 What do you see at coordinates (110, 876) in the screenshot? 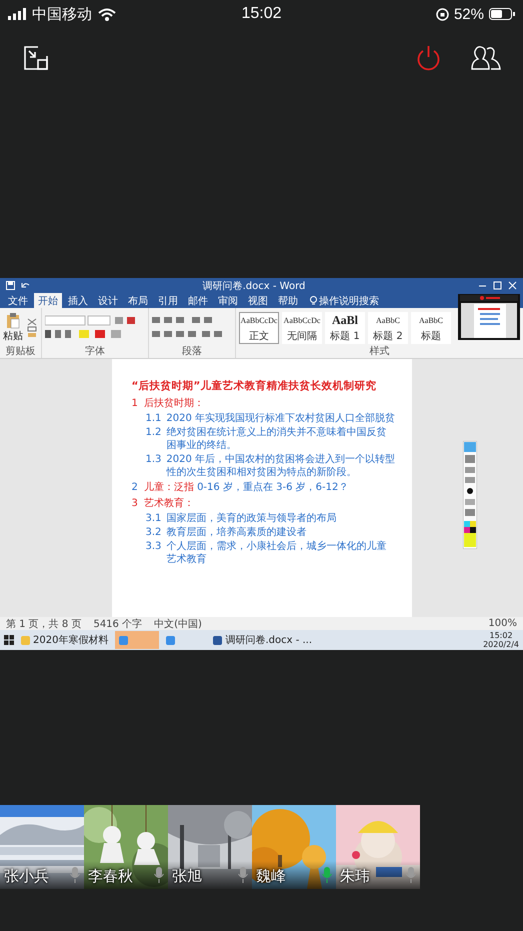
I see `participant-name: 李春秋` at bounding box center [110, 876].